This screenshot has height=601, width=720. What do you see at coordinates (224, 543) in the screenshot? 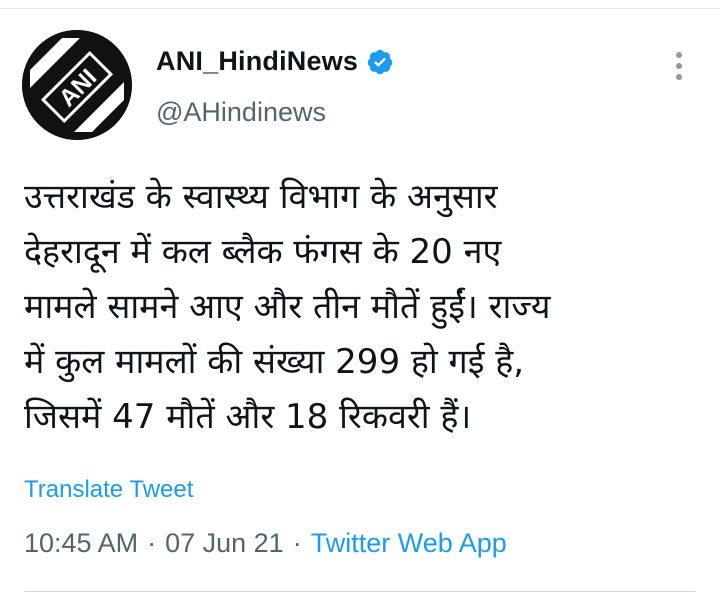
I see `tweet-date: 07 Jun 21` at bounding box center [224, 543].